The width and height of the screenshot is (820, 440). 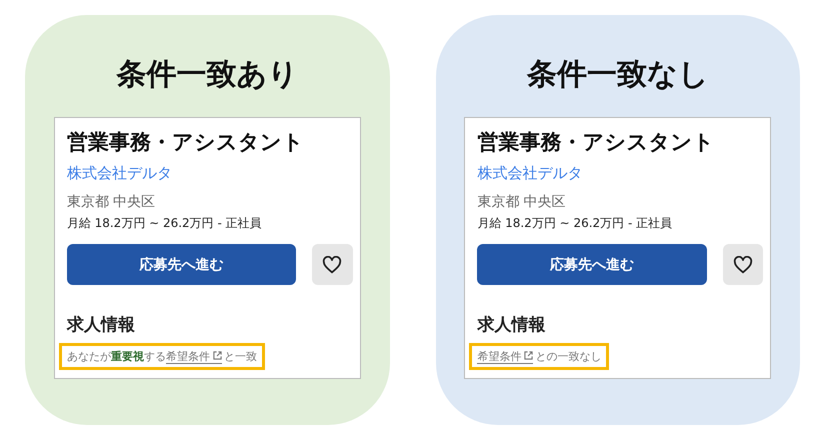 I want to click on match-note: あなたが重要視する希望条件 と一致, so click(x=161, y=356).